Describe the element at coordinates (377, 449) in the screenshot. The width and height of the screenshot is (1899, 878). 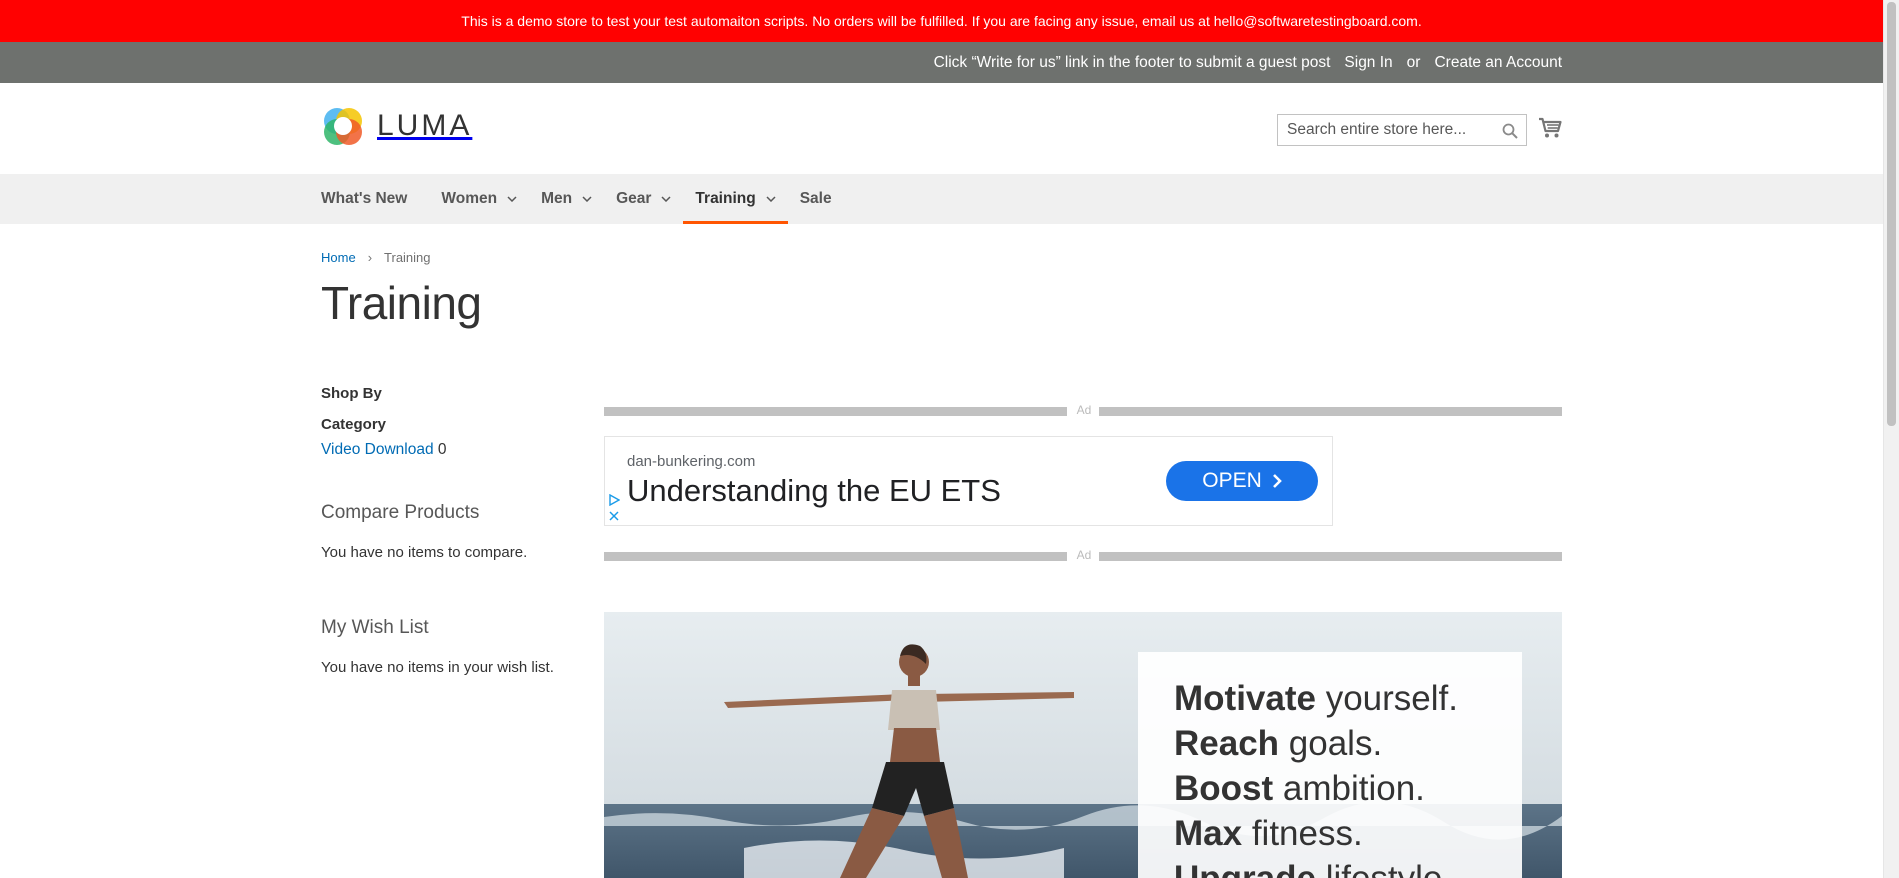
I see `filter-item-link: Video Download` at that location.